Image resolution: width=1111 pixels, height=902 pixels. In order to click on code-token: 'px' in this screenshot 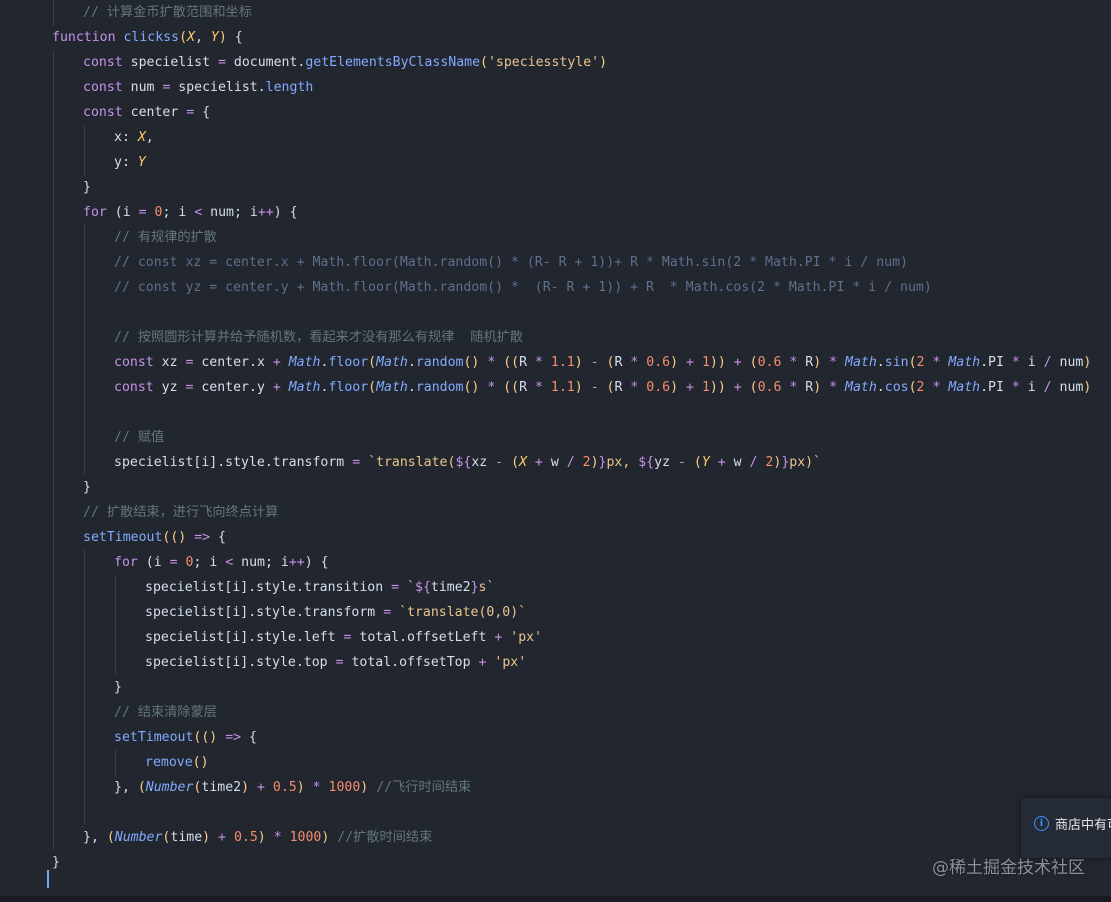, I will do `click(526, 637)`.